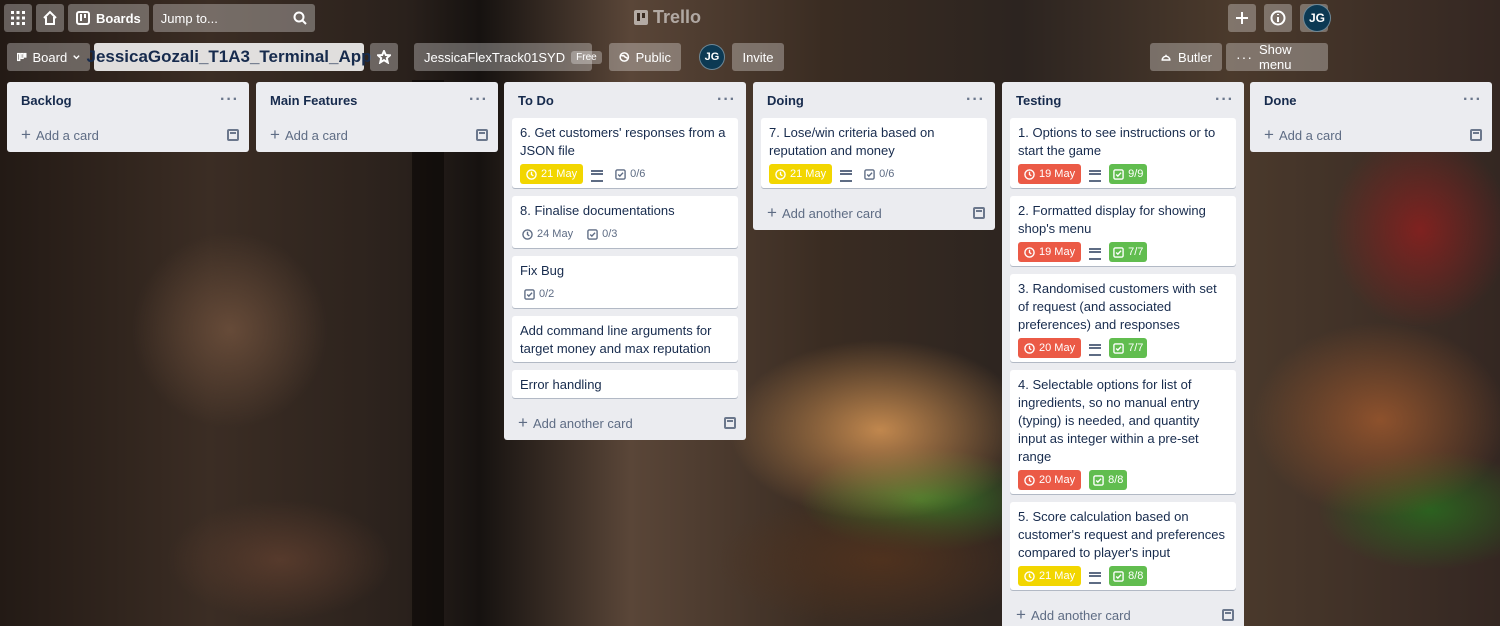 This screenshot has height=626, width=1500. I want to click on board-icon, so click(83, 18).